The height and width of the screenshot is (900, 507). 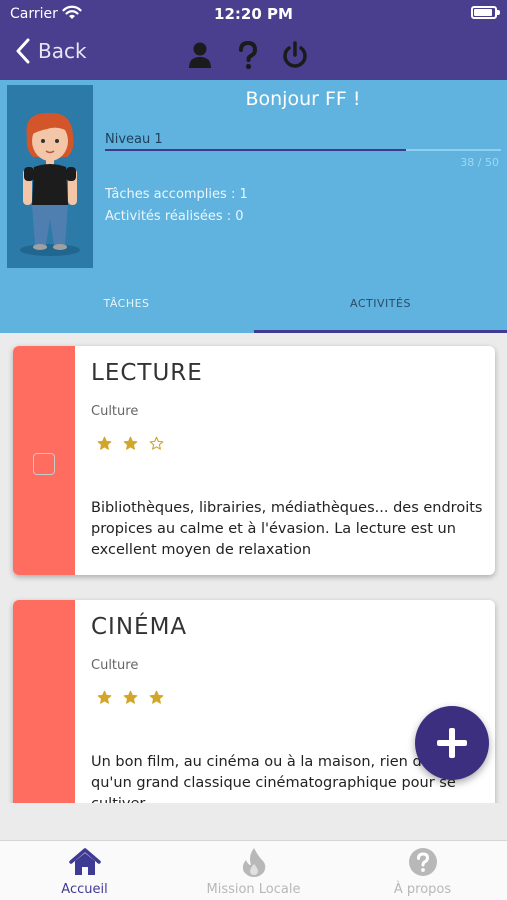 What do you see at coordinates (295, 55) in the screenshot?
I see `power-icon` at bounding box center [295, 55].